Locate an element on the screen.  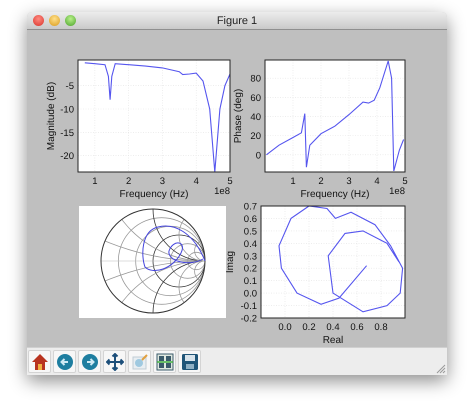
axis-label: Phase (deg) is located at coordinates (238, 116).